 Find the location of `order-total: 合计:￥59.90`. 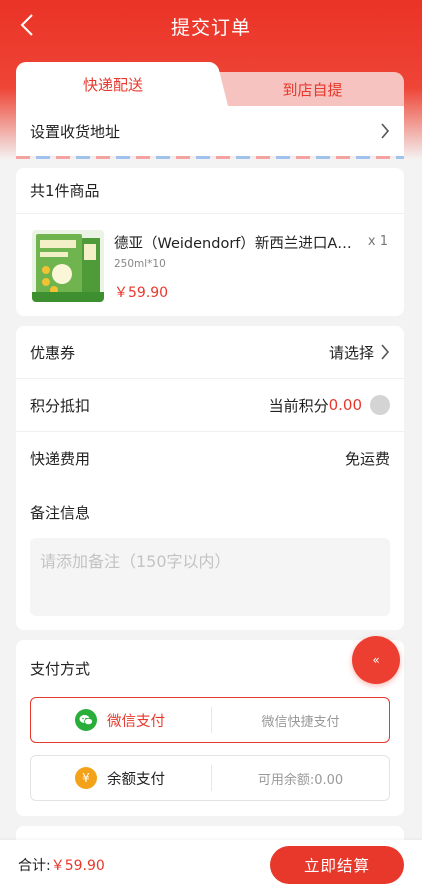

order-total: 合计:￥59.90 is located at coordinates (61, 865).